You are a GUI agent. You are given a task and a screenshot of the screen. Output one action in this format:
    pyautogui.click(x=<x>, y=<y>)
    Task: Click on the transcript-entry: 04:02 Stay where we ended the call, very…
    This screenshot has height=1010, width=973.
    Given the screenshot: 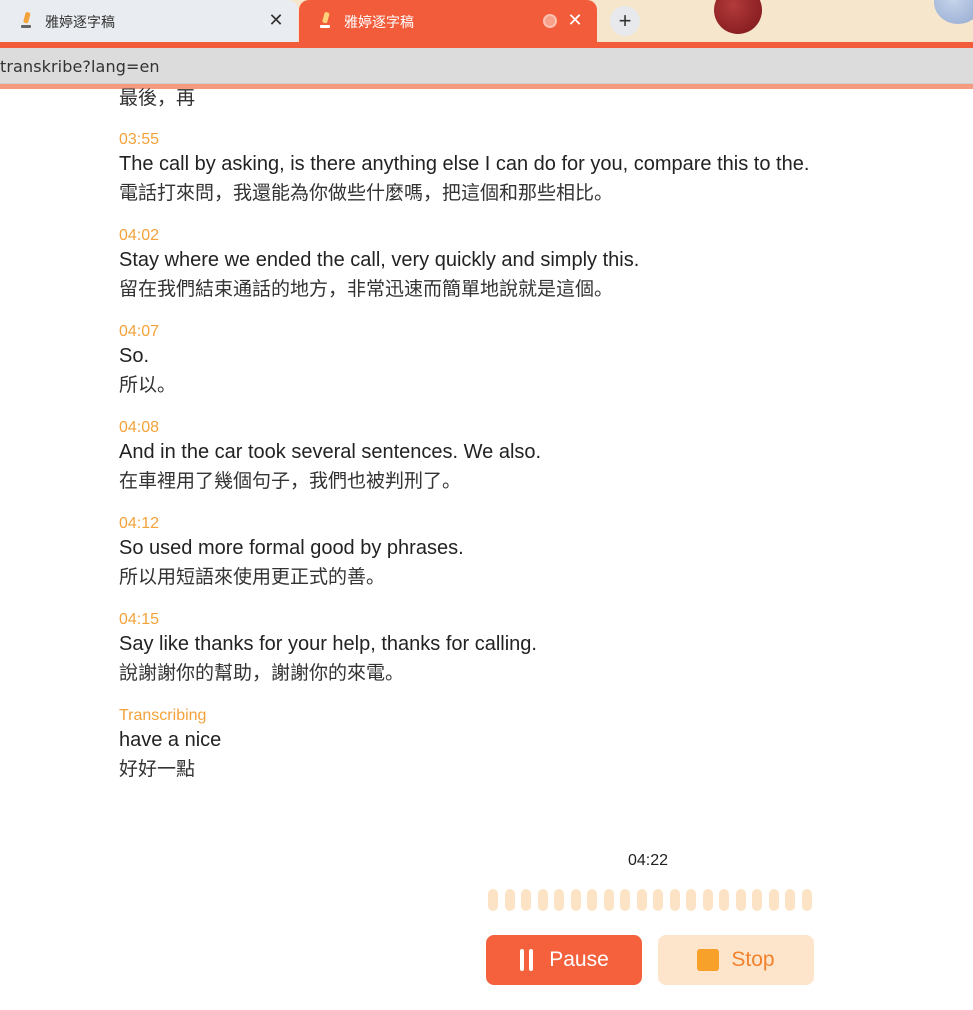 What is the action you would take?
    pyautogui.click(x=499, y=265)
    